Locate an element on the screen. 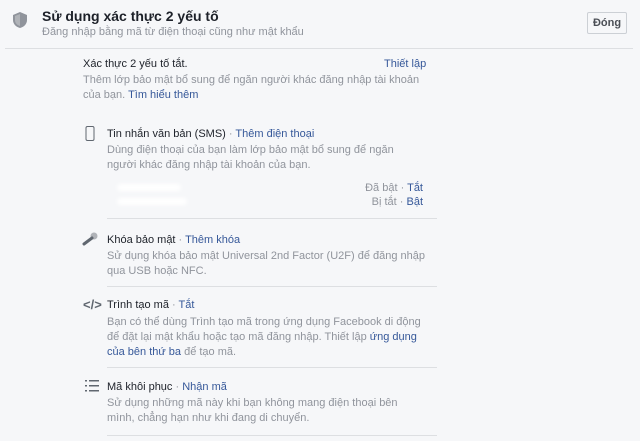  add-key-link: Thêm khóa is located at coordinates (212, 240).